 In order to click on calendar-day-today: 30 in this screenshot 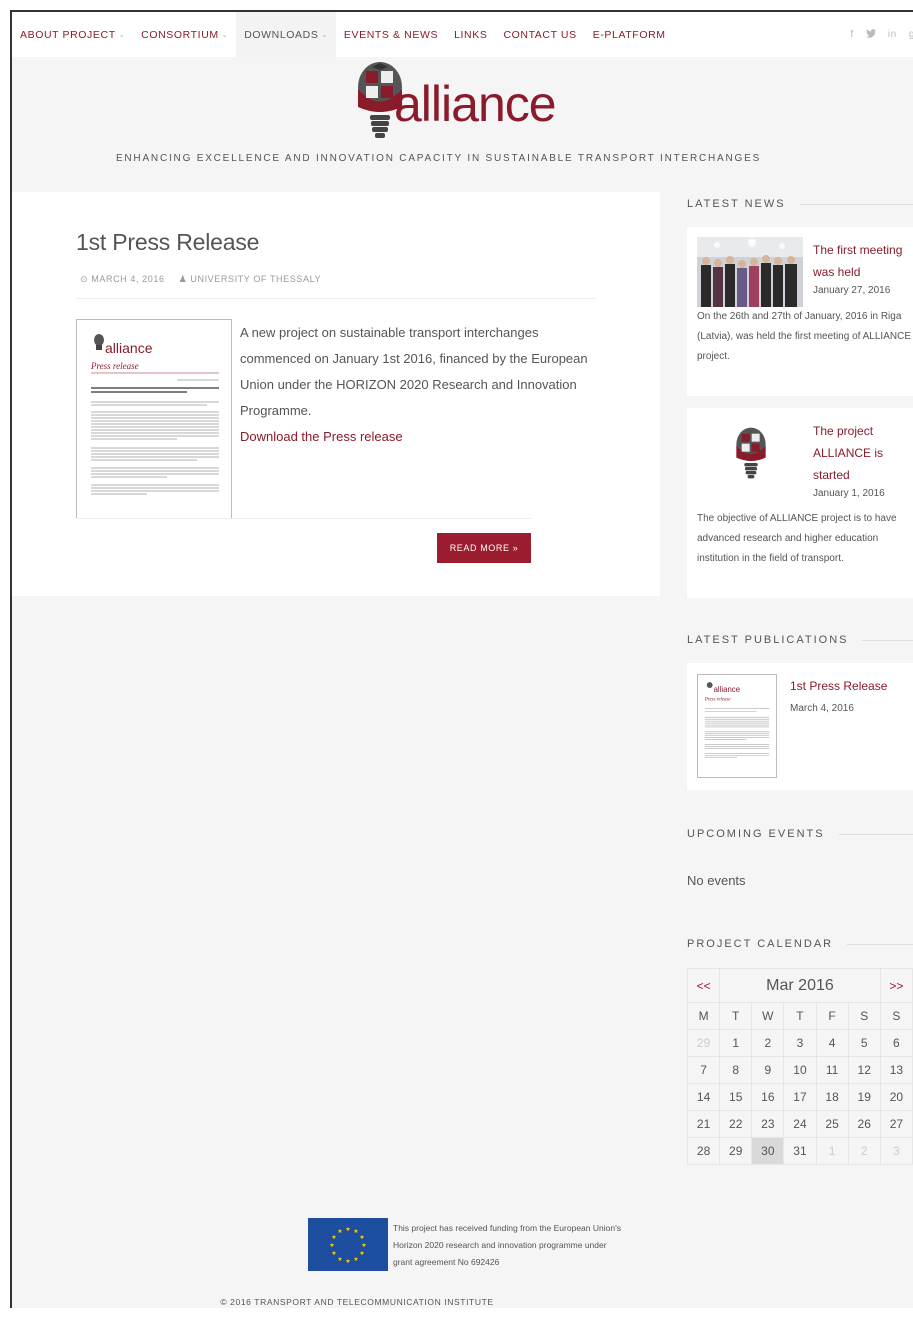, I will do `click(768, 1151)`.